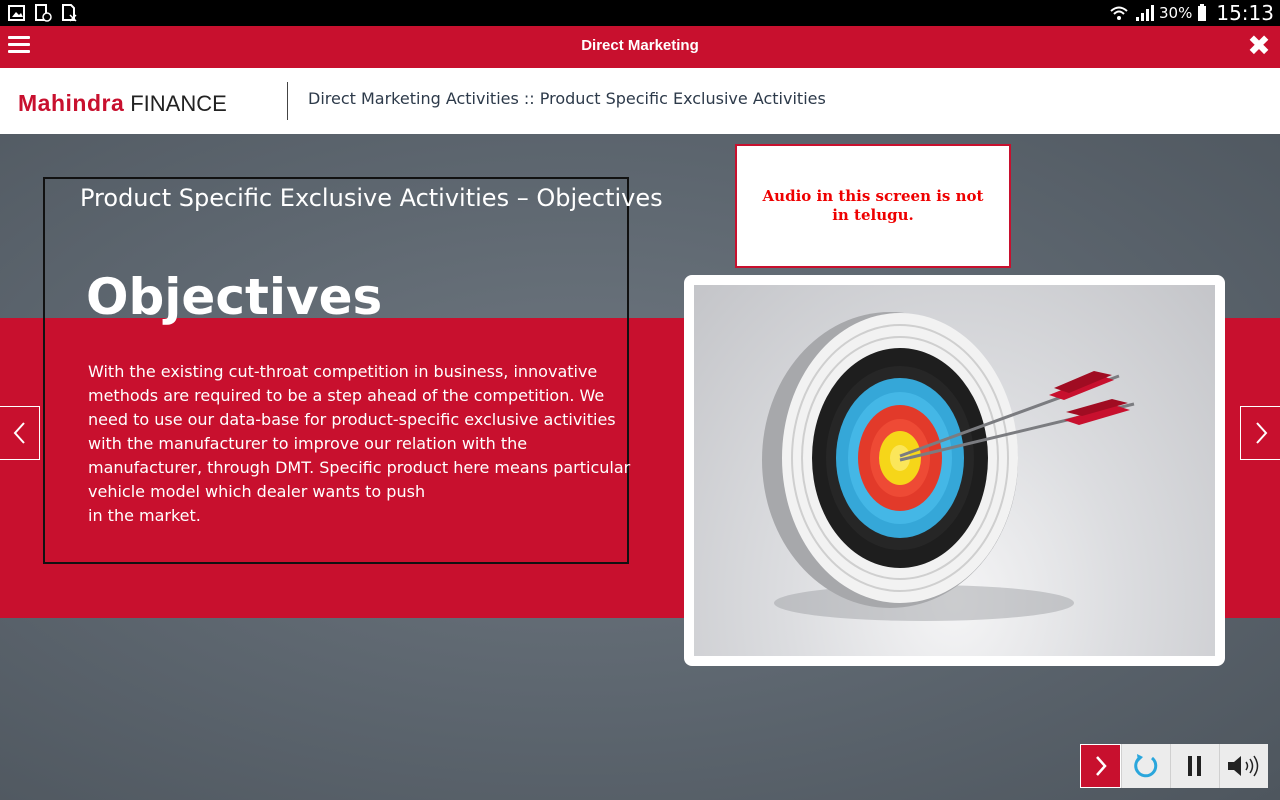  I want to click on device-notification-icon, so click(43, 13).